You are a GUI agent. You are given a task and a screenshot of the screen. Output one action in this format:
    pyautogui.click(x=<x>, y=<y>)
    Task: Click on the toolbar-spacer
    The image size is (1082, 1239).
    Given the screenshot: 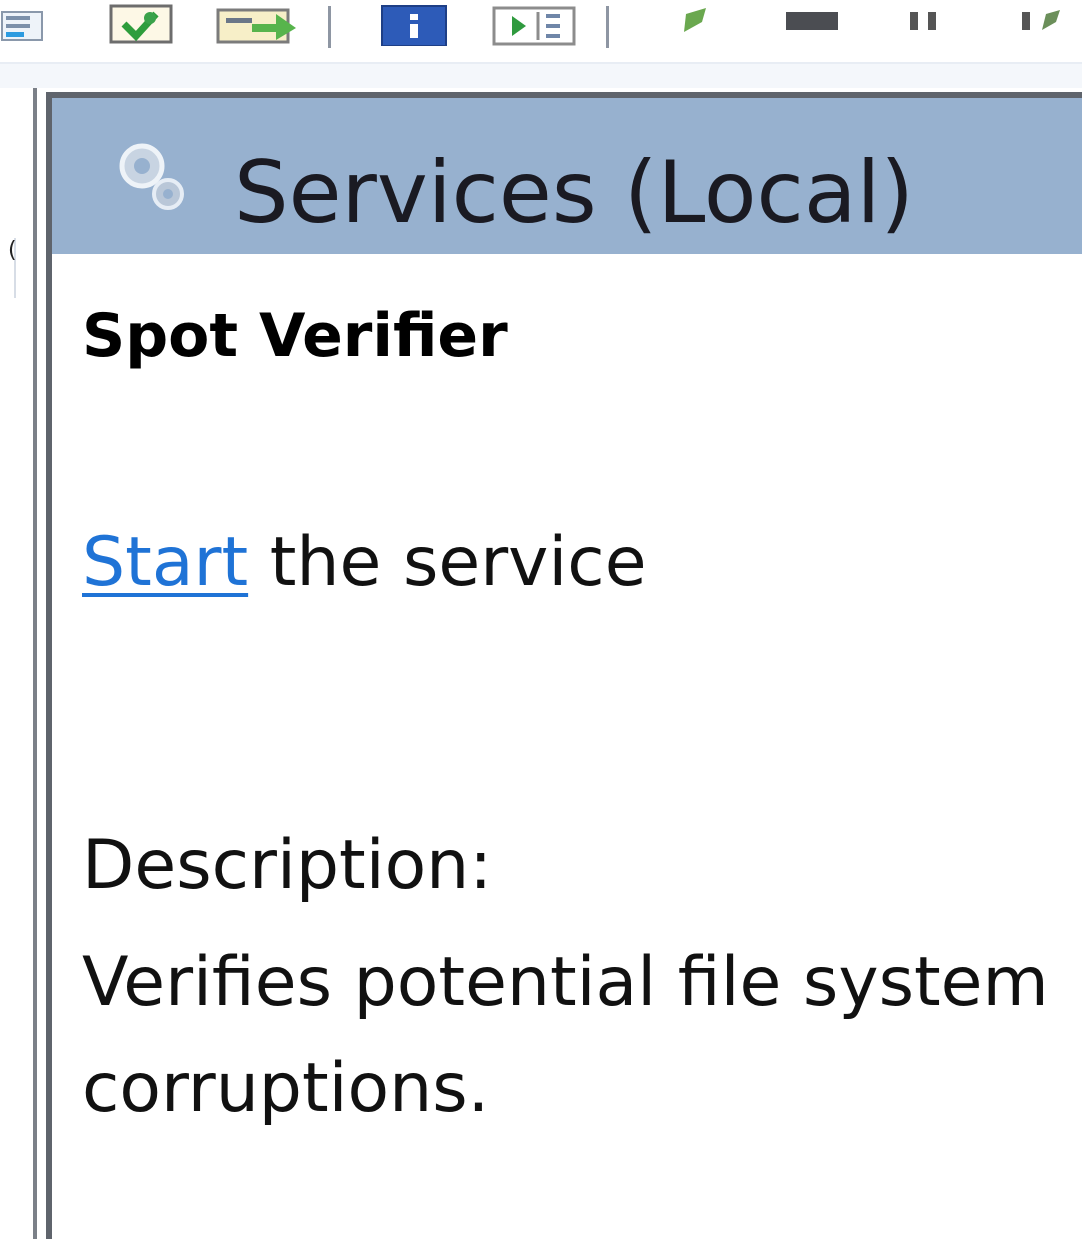 What is the action you would take?
    pyautogui.click(x=541, y=76)
    